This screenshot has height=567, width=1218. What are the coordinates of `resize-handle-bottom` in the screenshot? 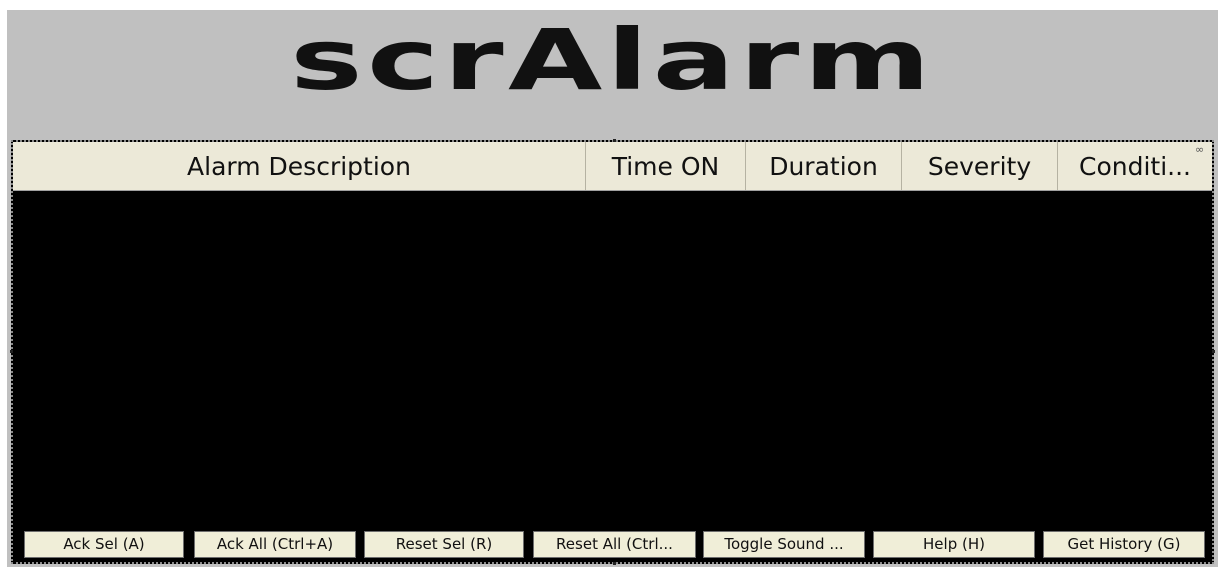 It's located at (614, 563).